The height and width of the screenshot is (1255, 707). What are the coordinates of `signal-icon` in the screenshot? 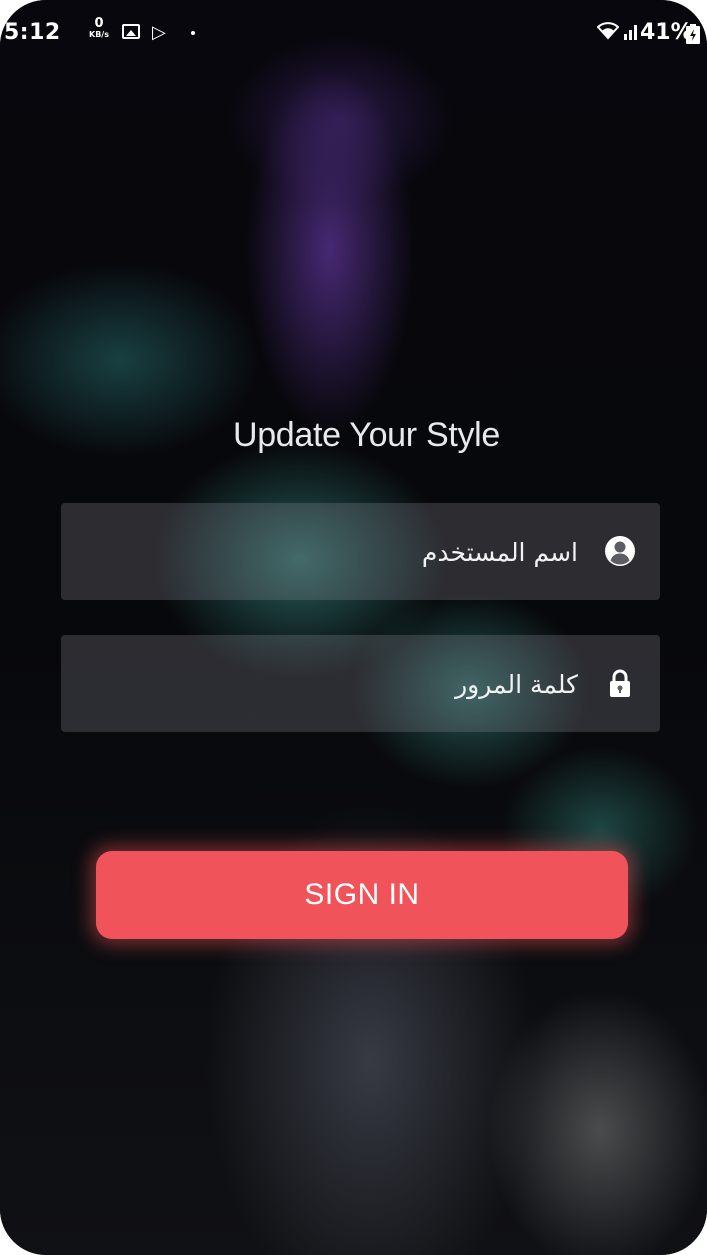 It's located at (630, 32).